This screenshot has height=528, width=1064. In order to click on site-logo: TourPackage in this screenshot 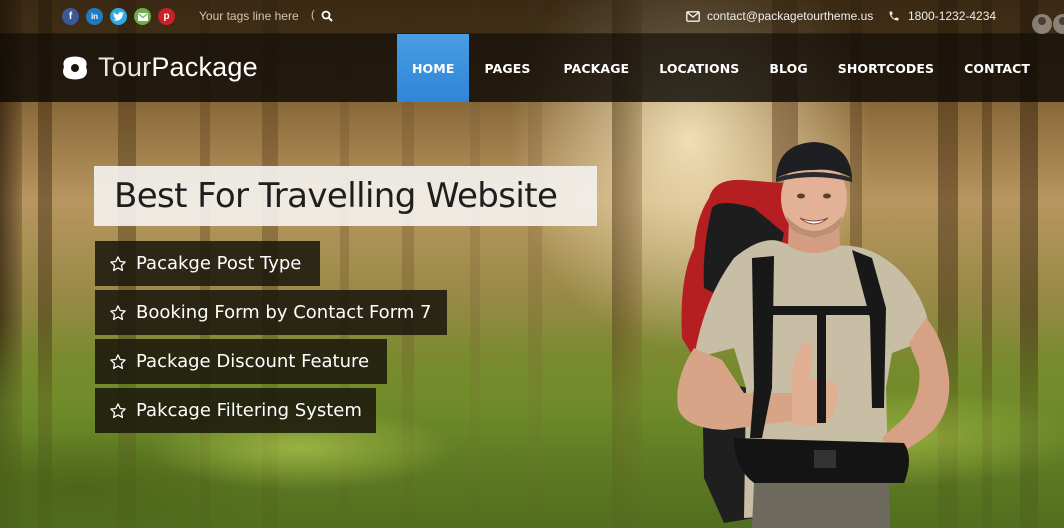, I will do `click(160, 67)`.